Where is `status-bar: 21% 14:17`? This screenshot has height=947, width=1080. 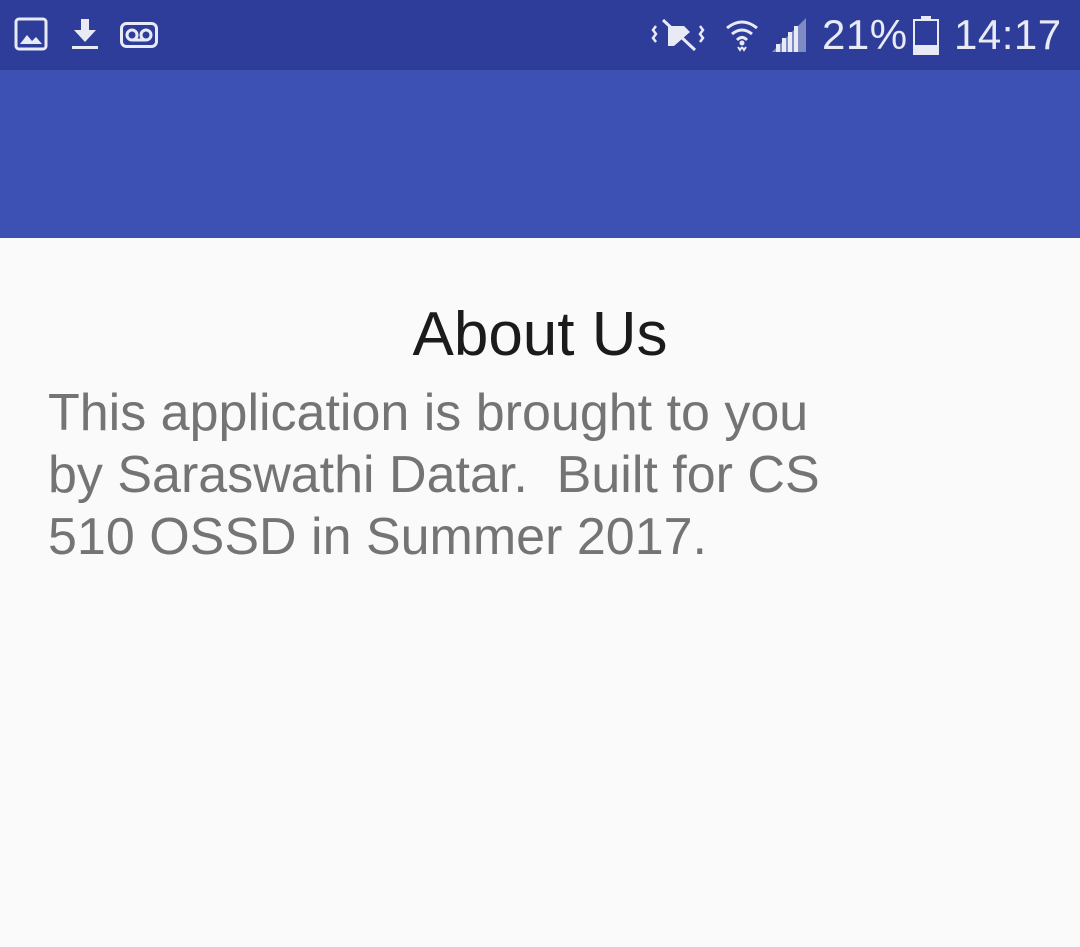 status-bar: 21% 14:17 is located at coordinates (540, 35).